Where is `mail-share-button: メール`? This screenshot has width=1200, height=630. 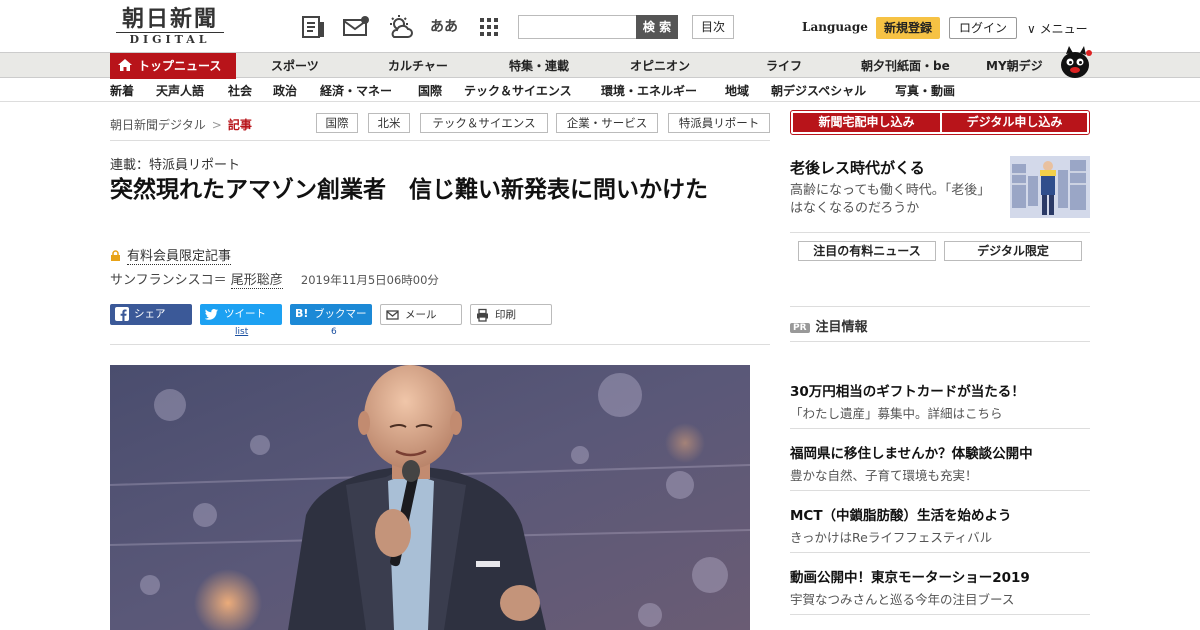 mail-share-button: メール is located at coordinates (421, 314).